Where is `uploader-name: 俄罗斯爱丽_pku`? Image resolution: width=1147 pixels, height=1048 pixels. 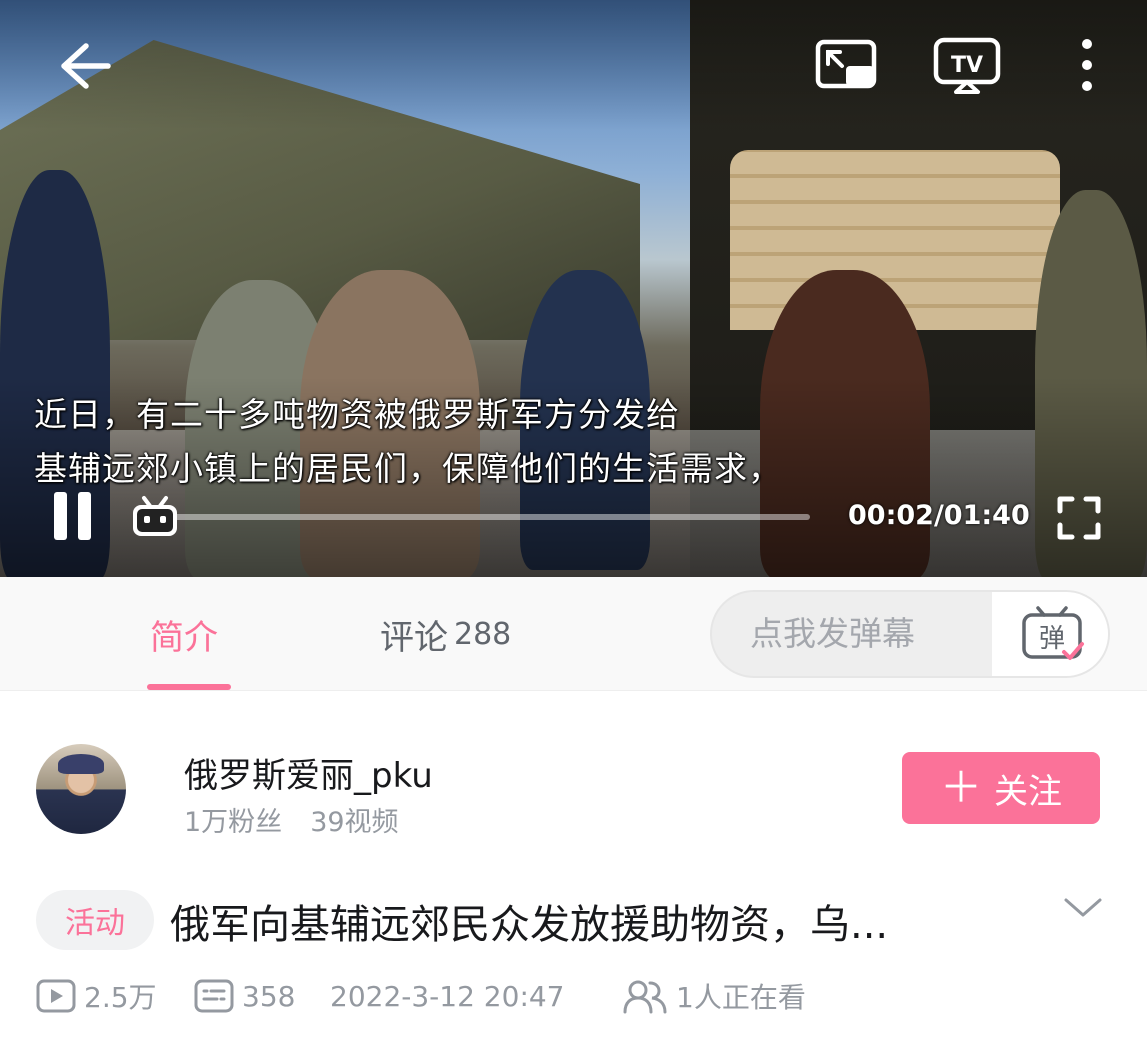
uploader-name: 俄罗斯爱丽_pku is located at coordinates (308, 772).